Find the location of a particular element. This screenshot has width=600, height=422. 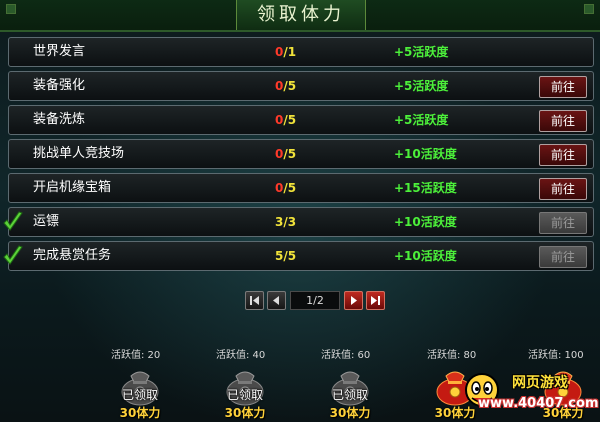

title-bar: 领取体力 is located at coordinates (300, 16).